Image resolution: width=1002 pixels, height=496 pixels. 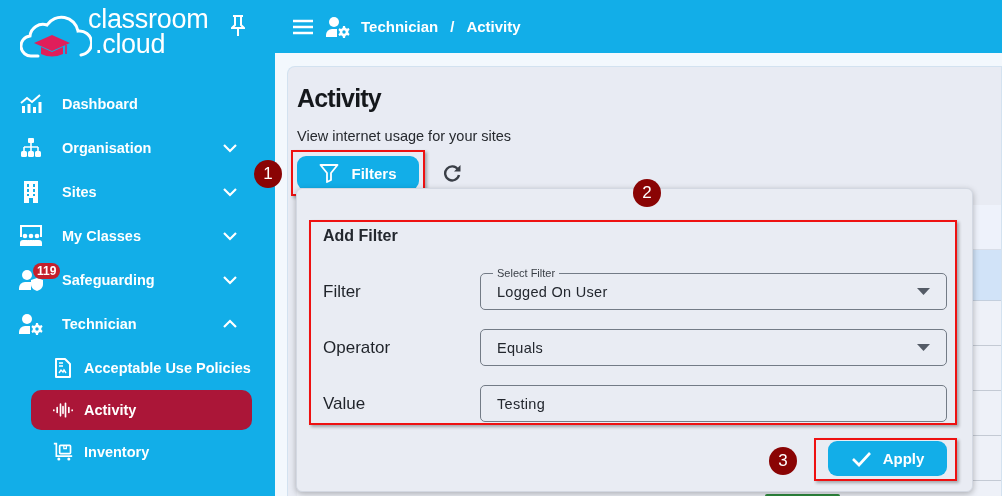 I want to click on text-field: Testing, so click(x=713, y=403).